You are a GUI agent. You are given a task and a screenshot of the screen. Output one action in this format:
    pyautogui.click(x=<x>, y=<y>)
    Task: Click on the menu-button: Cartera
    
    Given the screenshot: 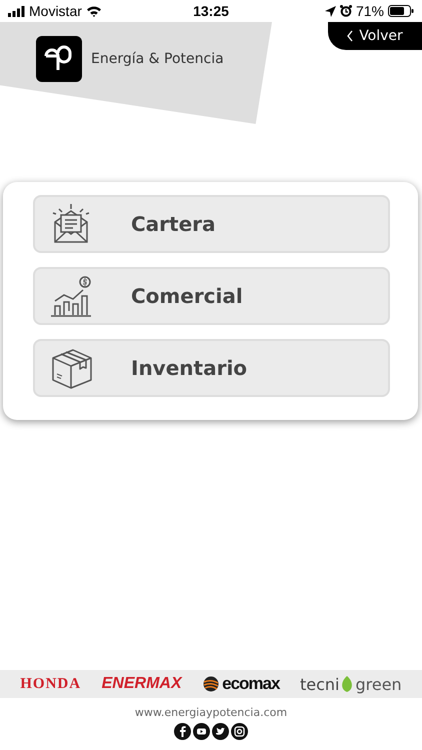 What is the action you would take?
    pyautogui.click(x=211, y=224)
    